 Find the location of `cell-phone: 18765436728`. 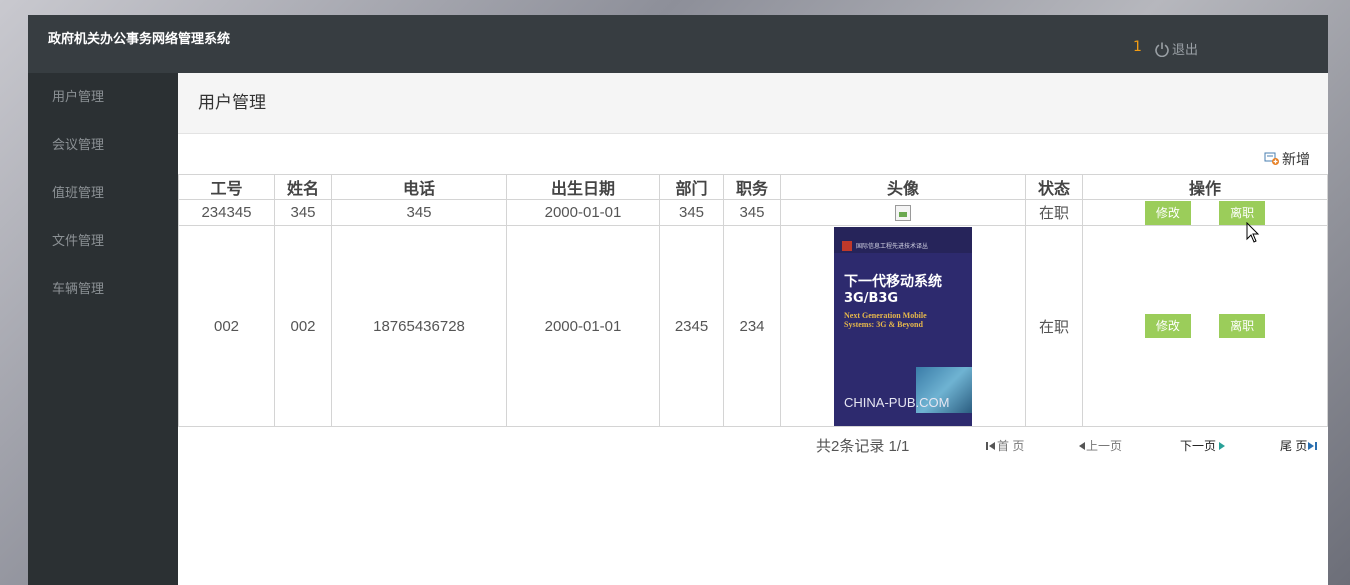

cell-phone: 18765436728 is located at coordinates (419, 326).